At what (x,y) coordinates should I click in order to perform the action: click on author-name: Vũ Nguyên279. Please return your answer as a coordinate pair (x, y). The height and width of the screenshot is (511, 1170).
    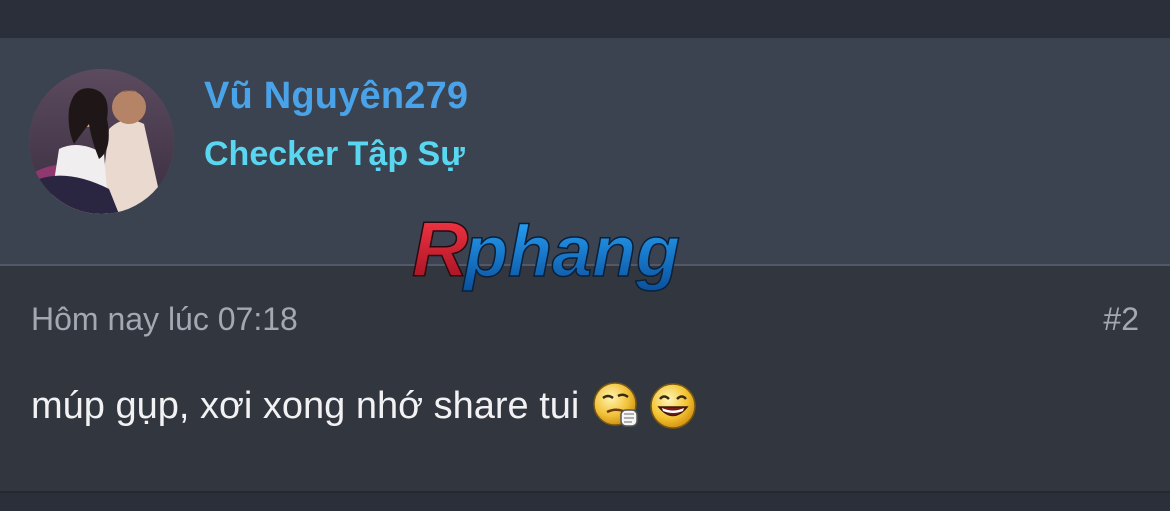
    Looking at the image, I should click on (336, 96).